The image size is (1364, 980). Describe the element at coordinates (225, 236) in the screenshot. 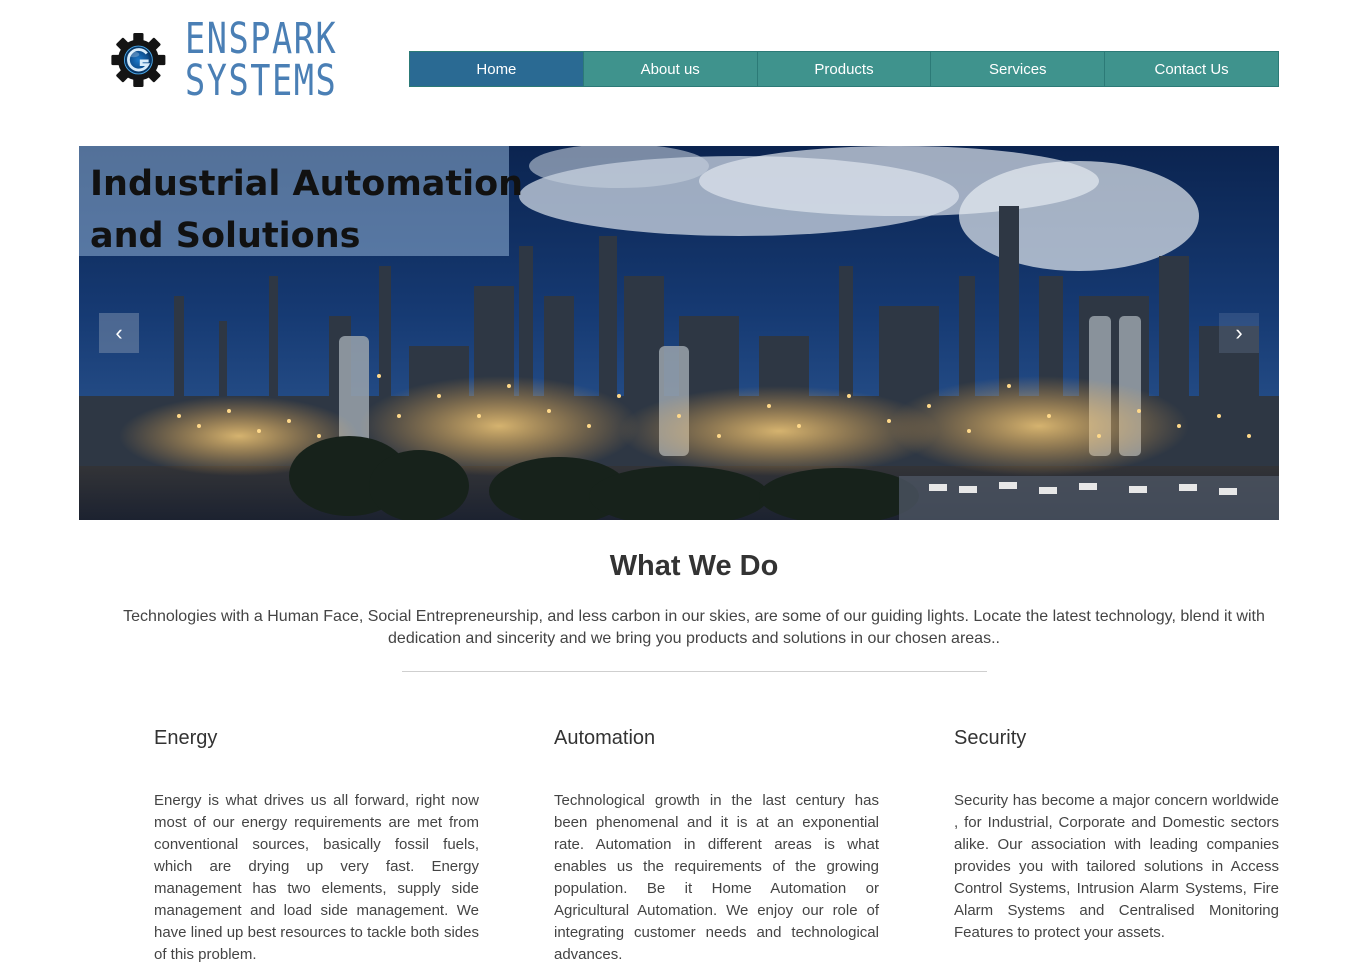

I see `slide-caption-line2: and Solutions` at that location.